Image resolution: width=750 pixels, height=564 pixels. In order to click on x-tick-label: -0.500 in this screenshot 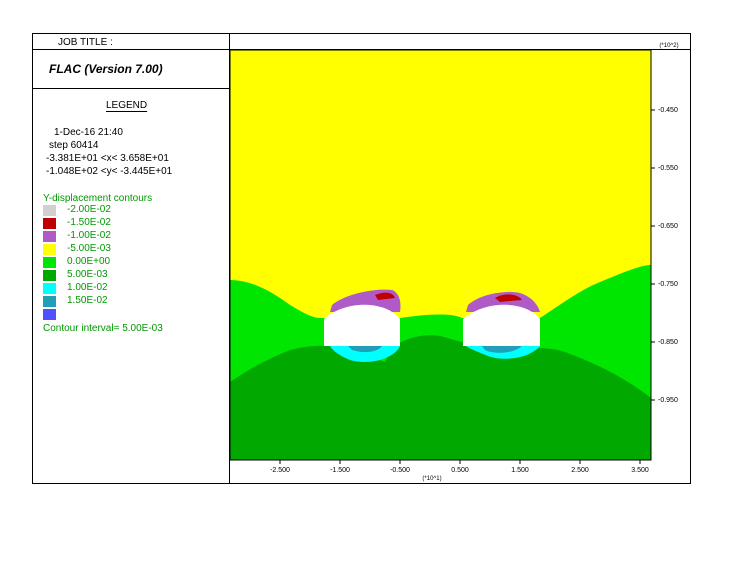, I will do `click(400, 470)`.